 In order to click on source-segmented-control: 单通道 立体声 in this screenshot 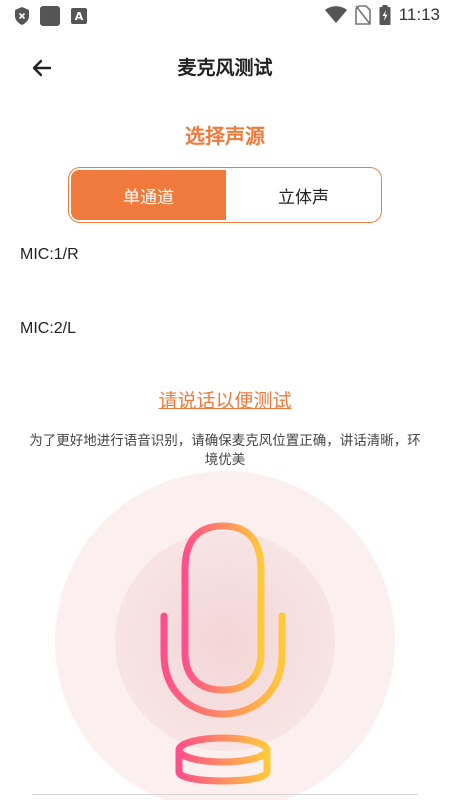, I will do `click(225, 195)`.